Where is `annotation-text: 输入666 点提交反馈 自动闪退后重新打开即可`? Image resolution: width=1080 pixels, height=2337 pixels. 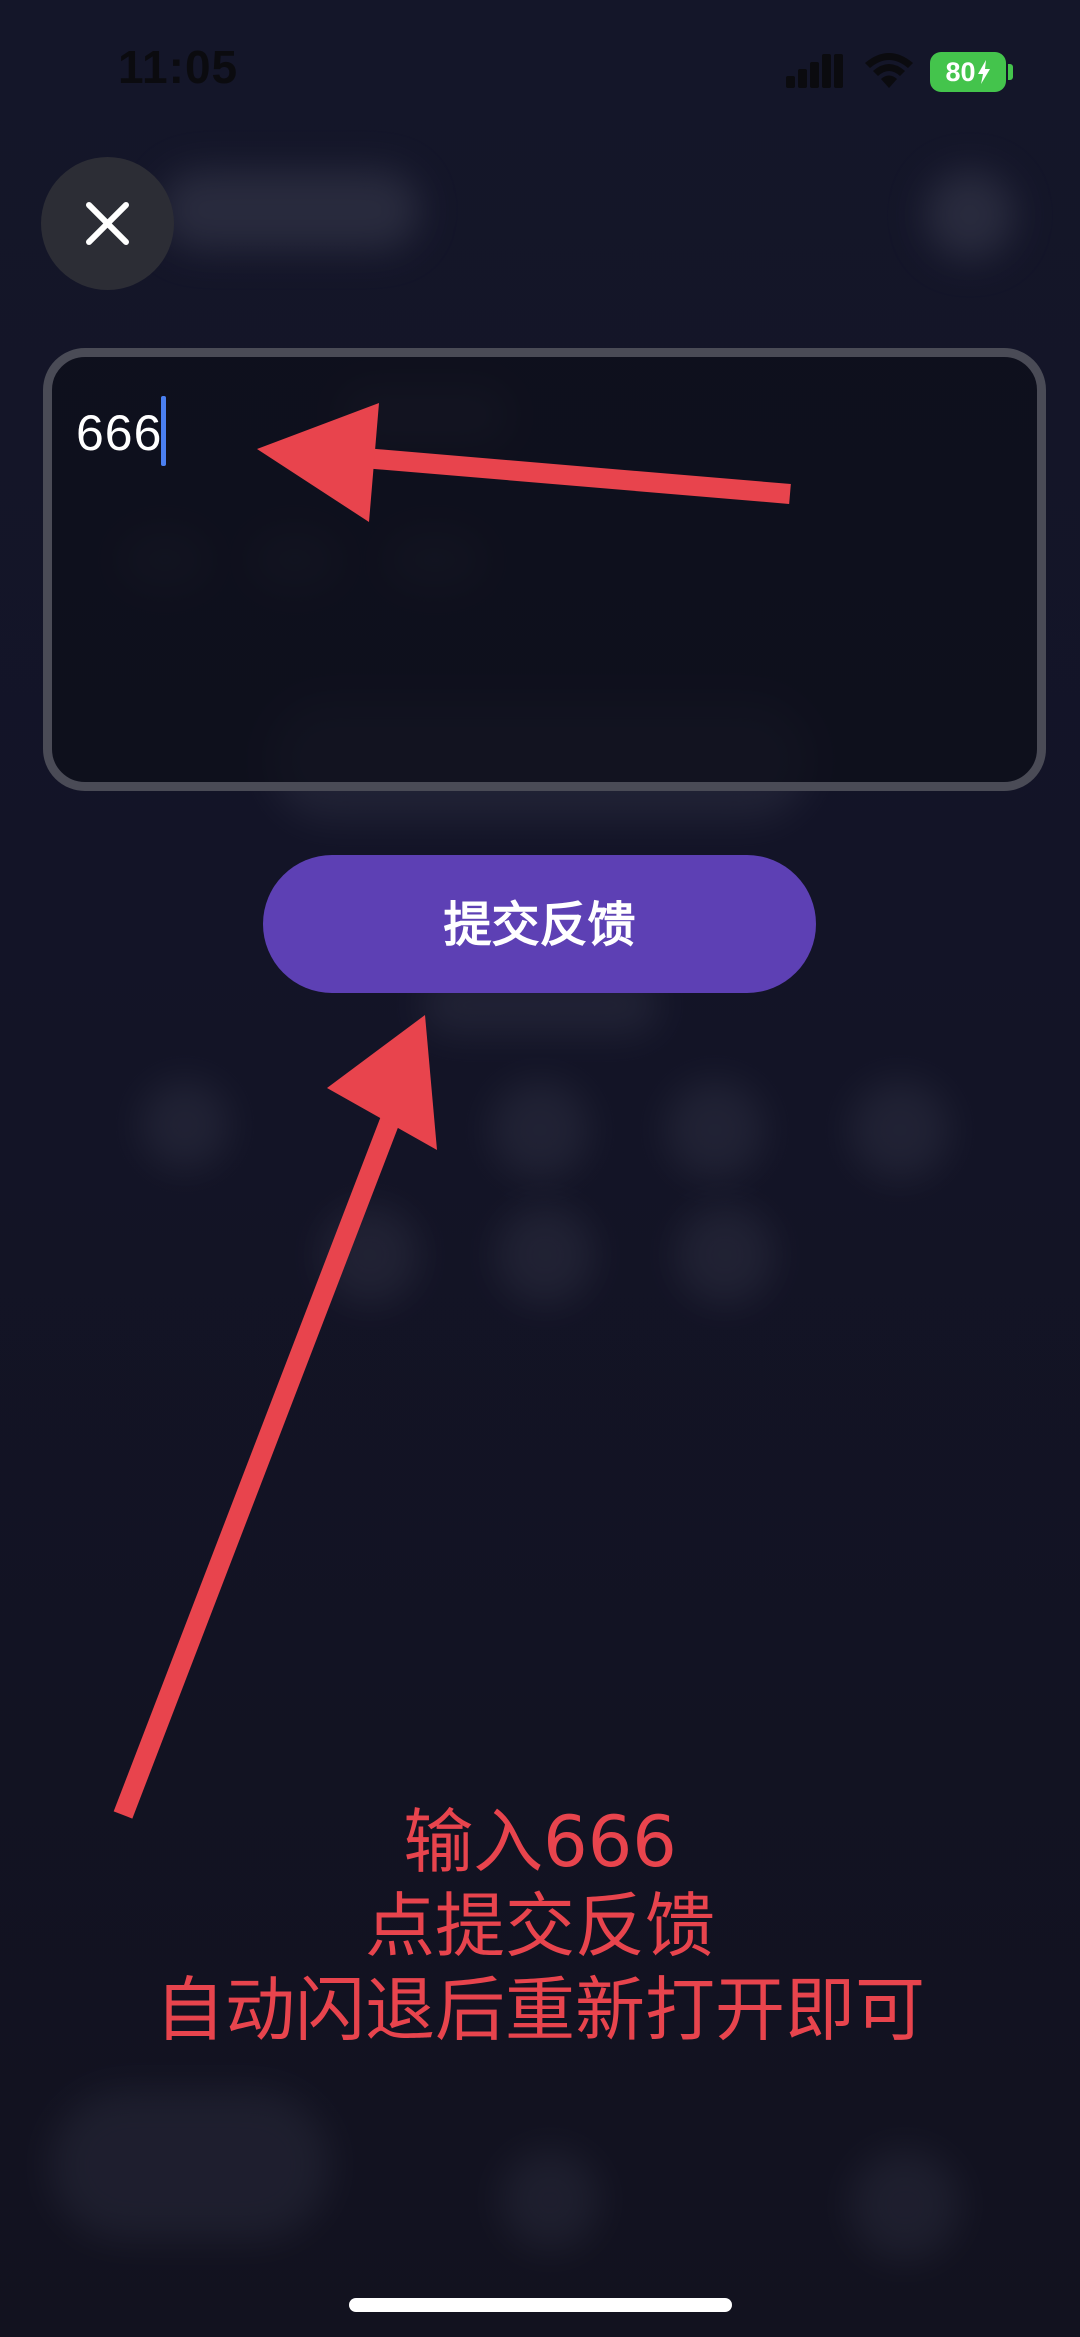
annotation-text: 输入666 点提交反馈 自动闪退后重新打开即可 is located at coordinates (540, 1926).